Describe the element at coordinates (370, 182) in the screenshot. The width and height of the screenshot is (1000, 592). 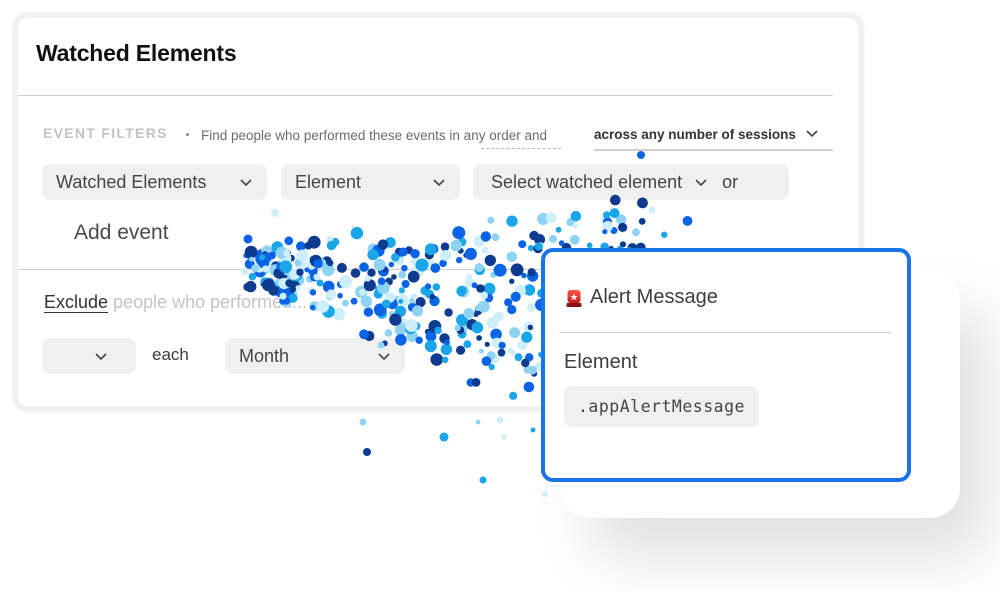
I see `property-select: Element` at that location.